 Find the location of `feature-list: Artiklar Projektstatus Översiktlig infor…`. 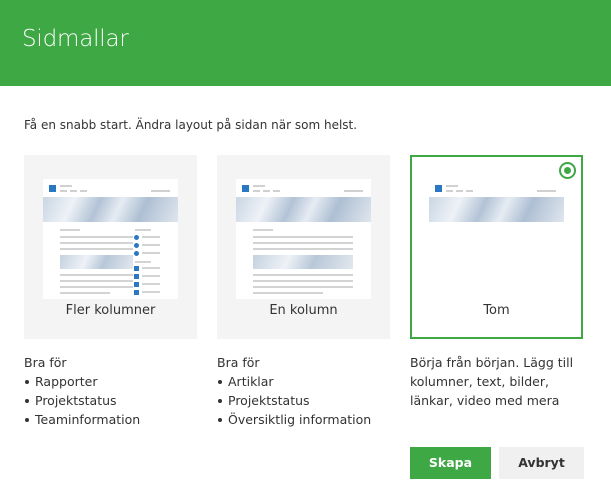

feature-list: Artiklar Projektstatus Översiktlig infor… is located at coordinates (304, 400).